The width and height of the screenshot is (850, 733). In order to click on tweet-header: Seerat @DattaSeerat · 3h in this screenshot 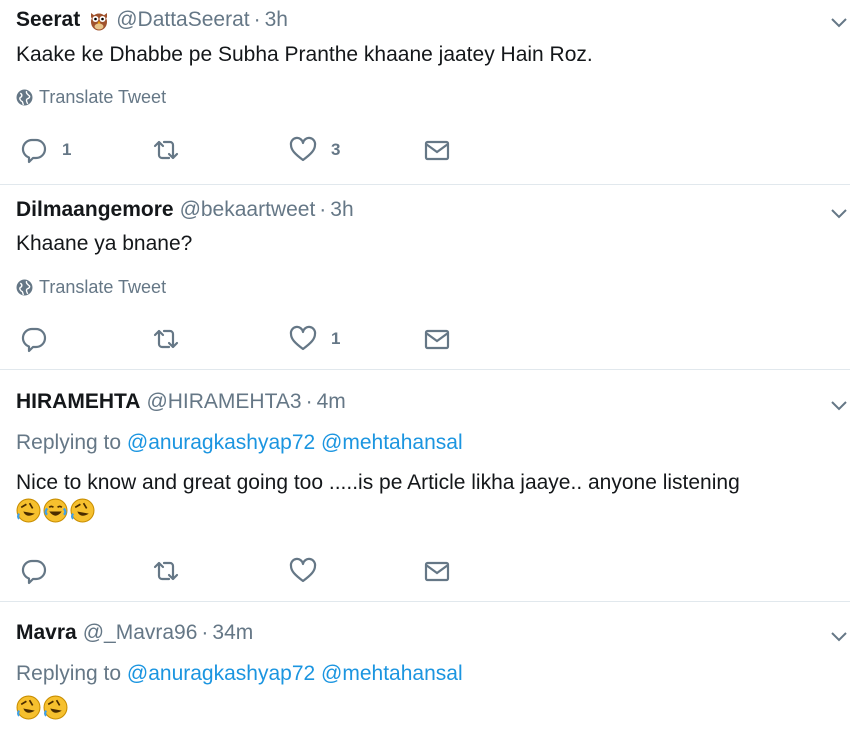, I will do `click(433, 20)`.